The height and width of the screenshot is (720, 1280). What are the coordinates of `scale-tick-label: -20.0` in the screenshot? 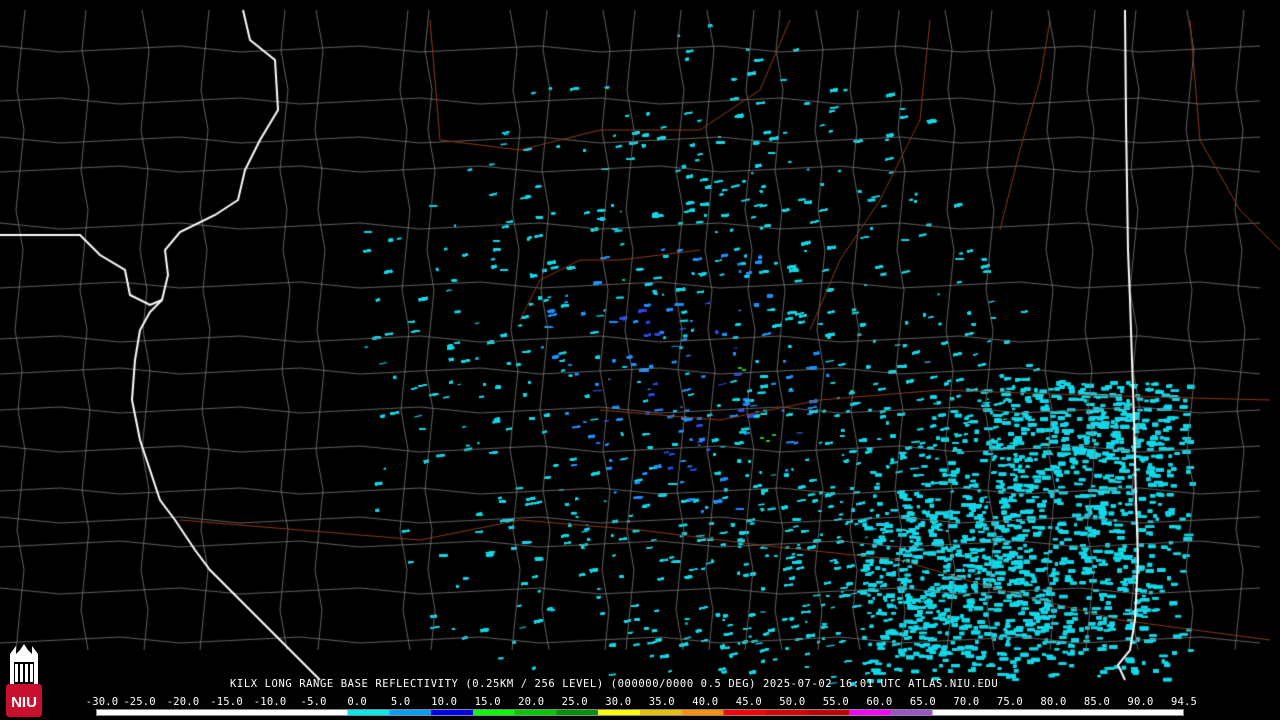 It's located at (183, 702).